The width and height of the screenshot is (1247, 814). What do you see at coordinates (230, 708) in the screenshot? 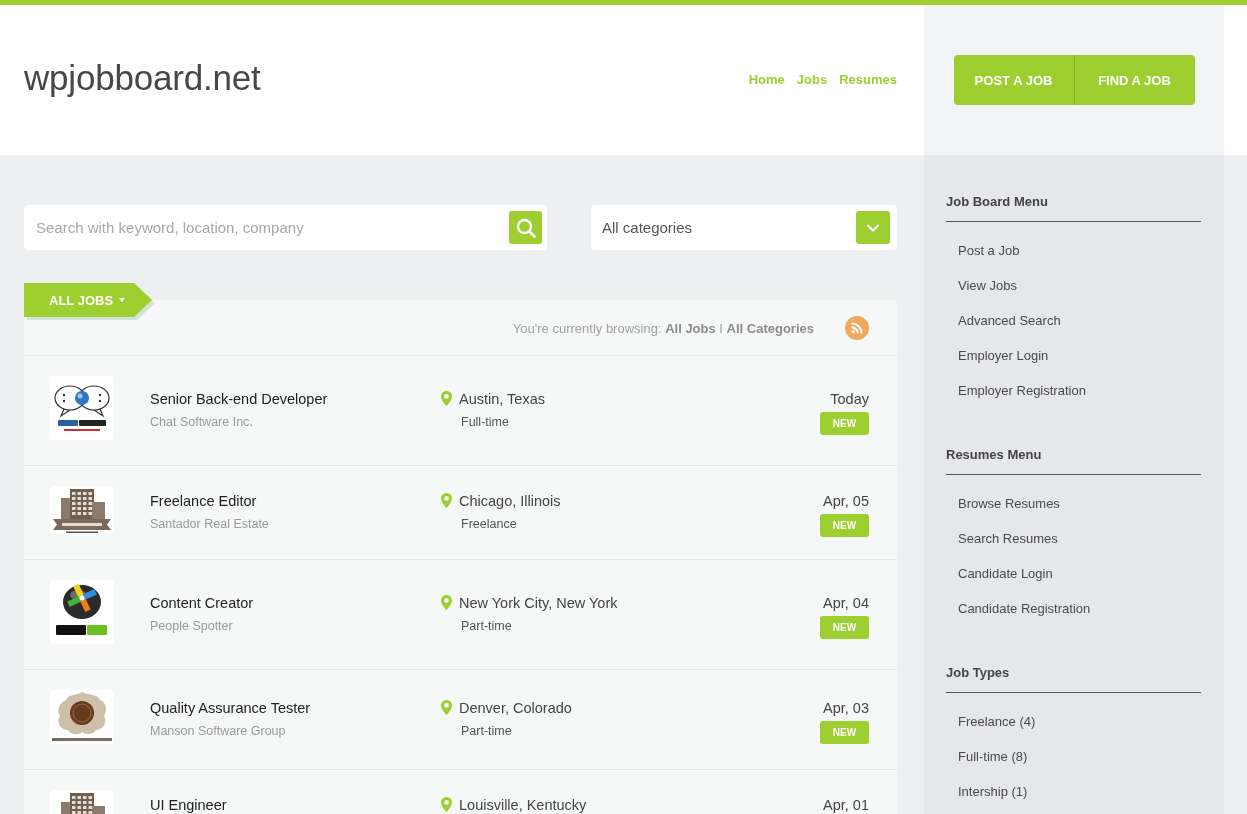
I see `job-title: Quality Assurance Tester` at bounding box center [230, 708].